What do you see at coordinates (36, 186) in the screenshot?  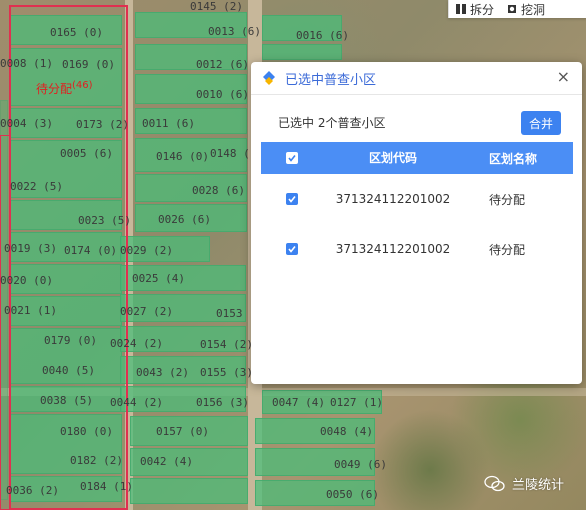 I see `parcel-label: 0022 (5)` at bounding box center [36, 186].